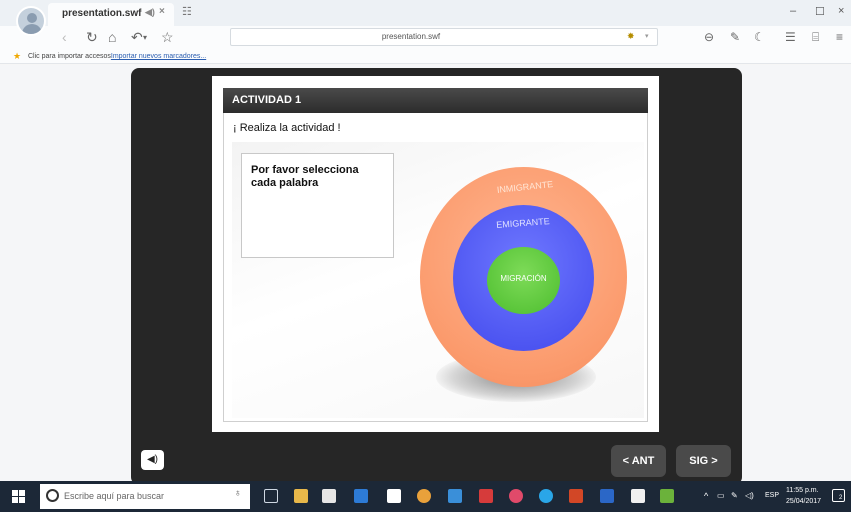 This screenshot has height=512, width=851. What do you see at coordinates (486, 496) in the screenshot?
I see `red-app-icon` at bounding box center [486, 496].